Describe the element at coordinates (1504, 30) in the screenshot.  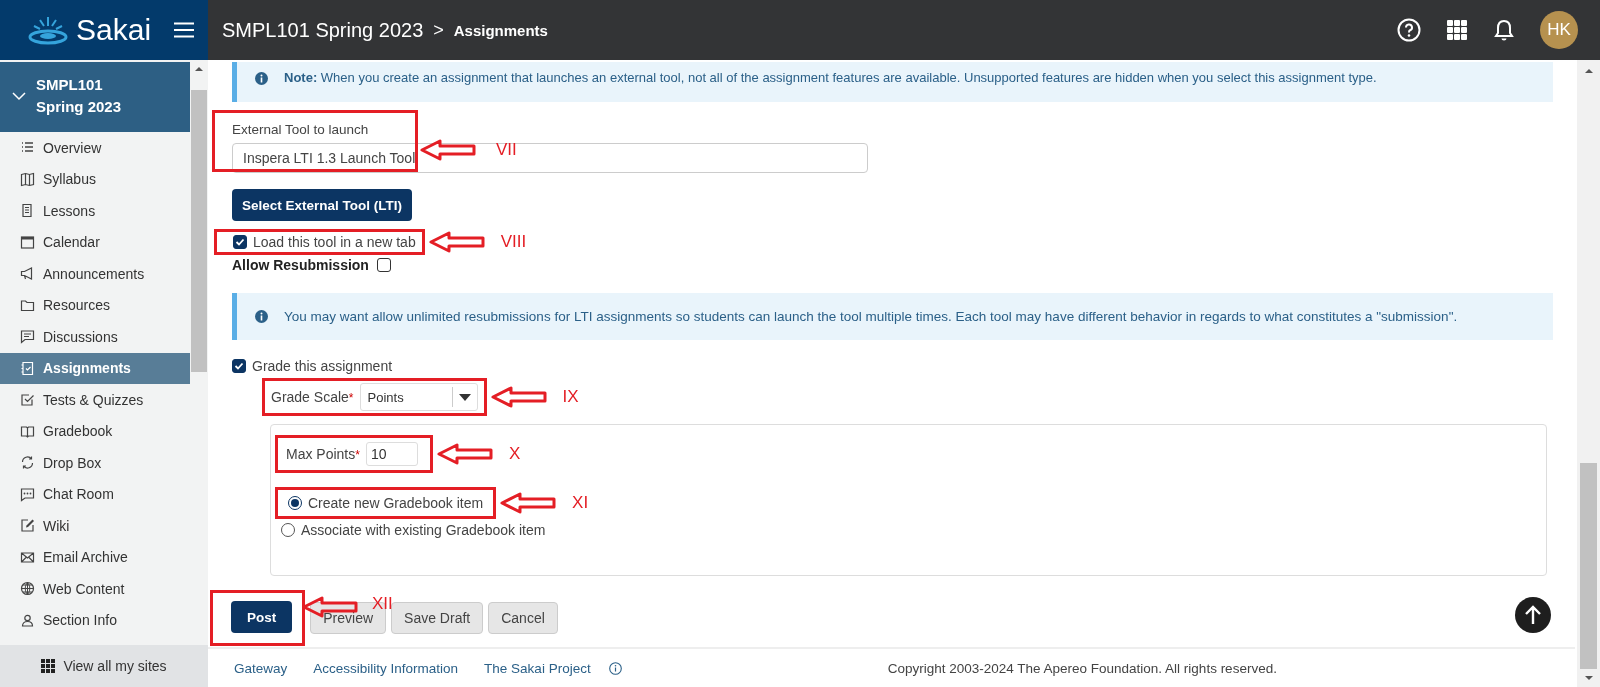
I see `bell-icon` at that location.